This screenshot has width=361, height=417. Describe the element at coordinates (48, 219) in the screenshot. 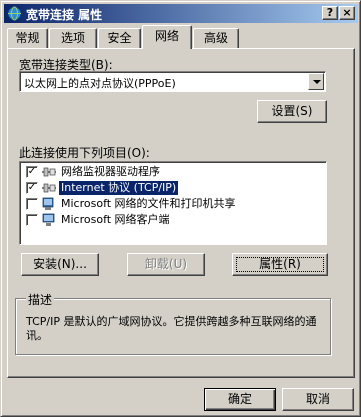

I see `network-client-icon` at that location.